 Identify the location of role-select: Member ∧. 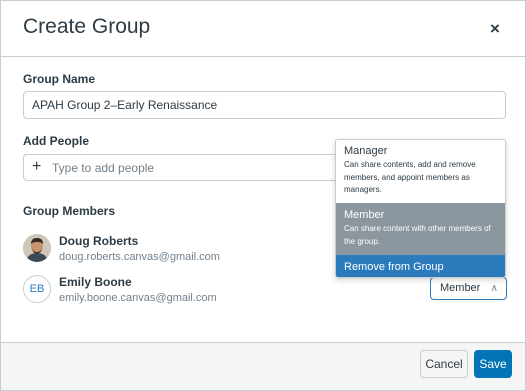
(468, 288).